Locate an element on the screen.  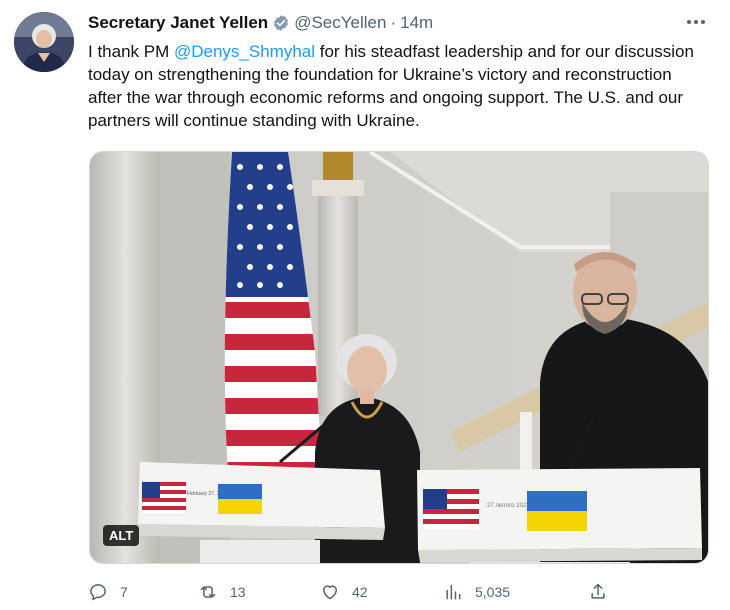
heart-icon is located at coordinates (330, 592).